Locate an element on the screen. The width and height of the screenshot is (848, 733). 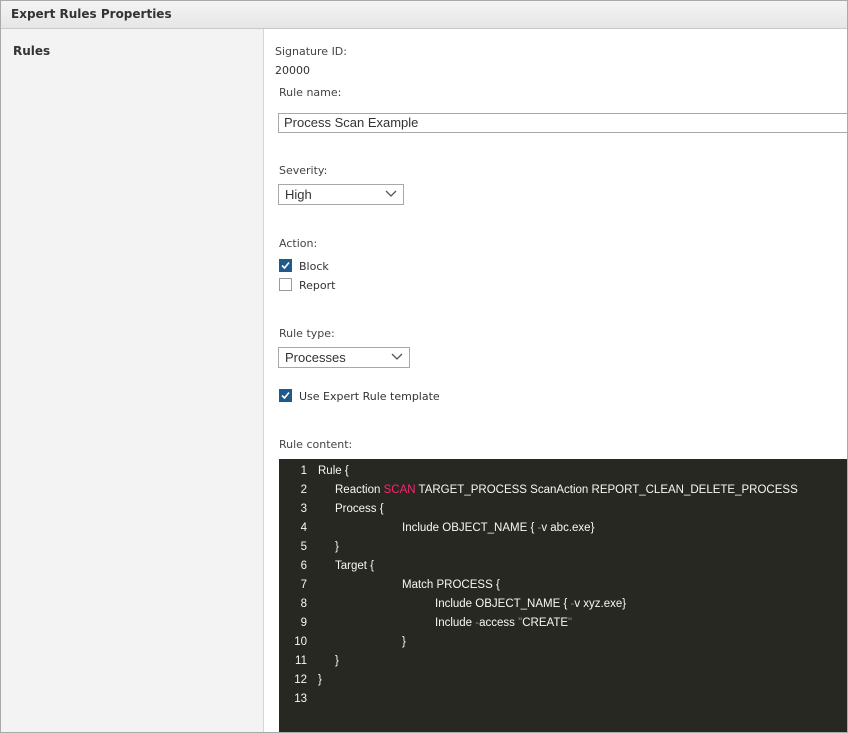
code-line: Process { is located at coordinates (359, 509).